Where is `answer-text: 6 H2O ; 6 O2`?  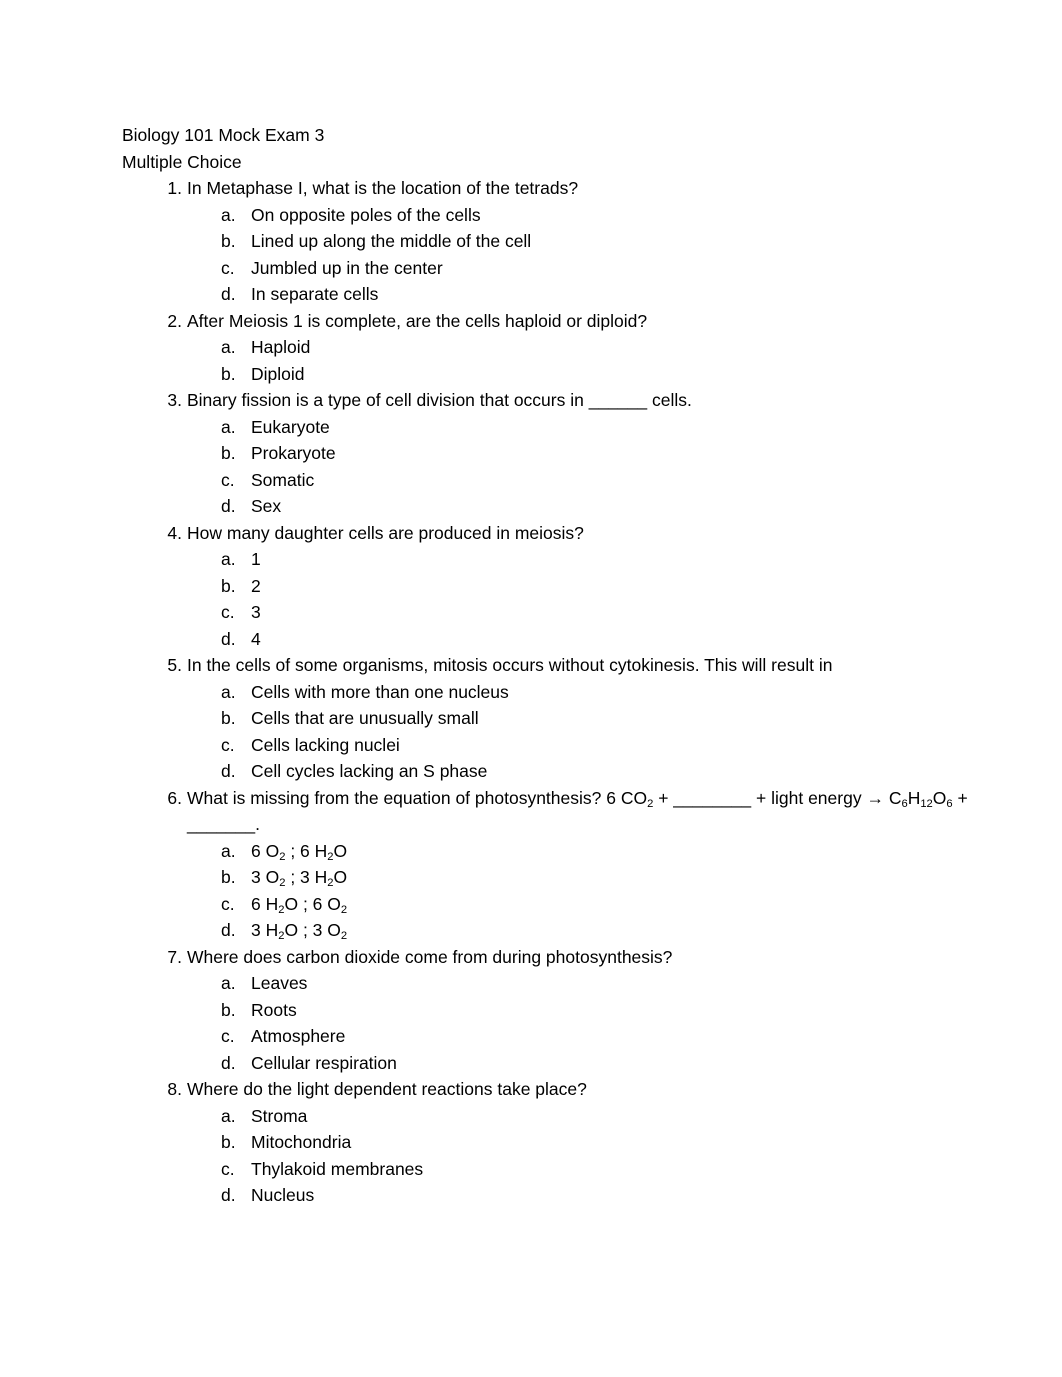
answer-text: 6 H2O ; 6 O2 is located at coordinates (299, 904).